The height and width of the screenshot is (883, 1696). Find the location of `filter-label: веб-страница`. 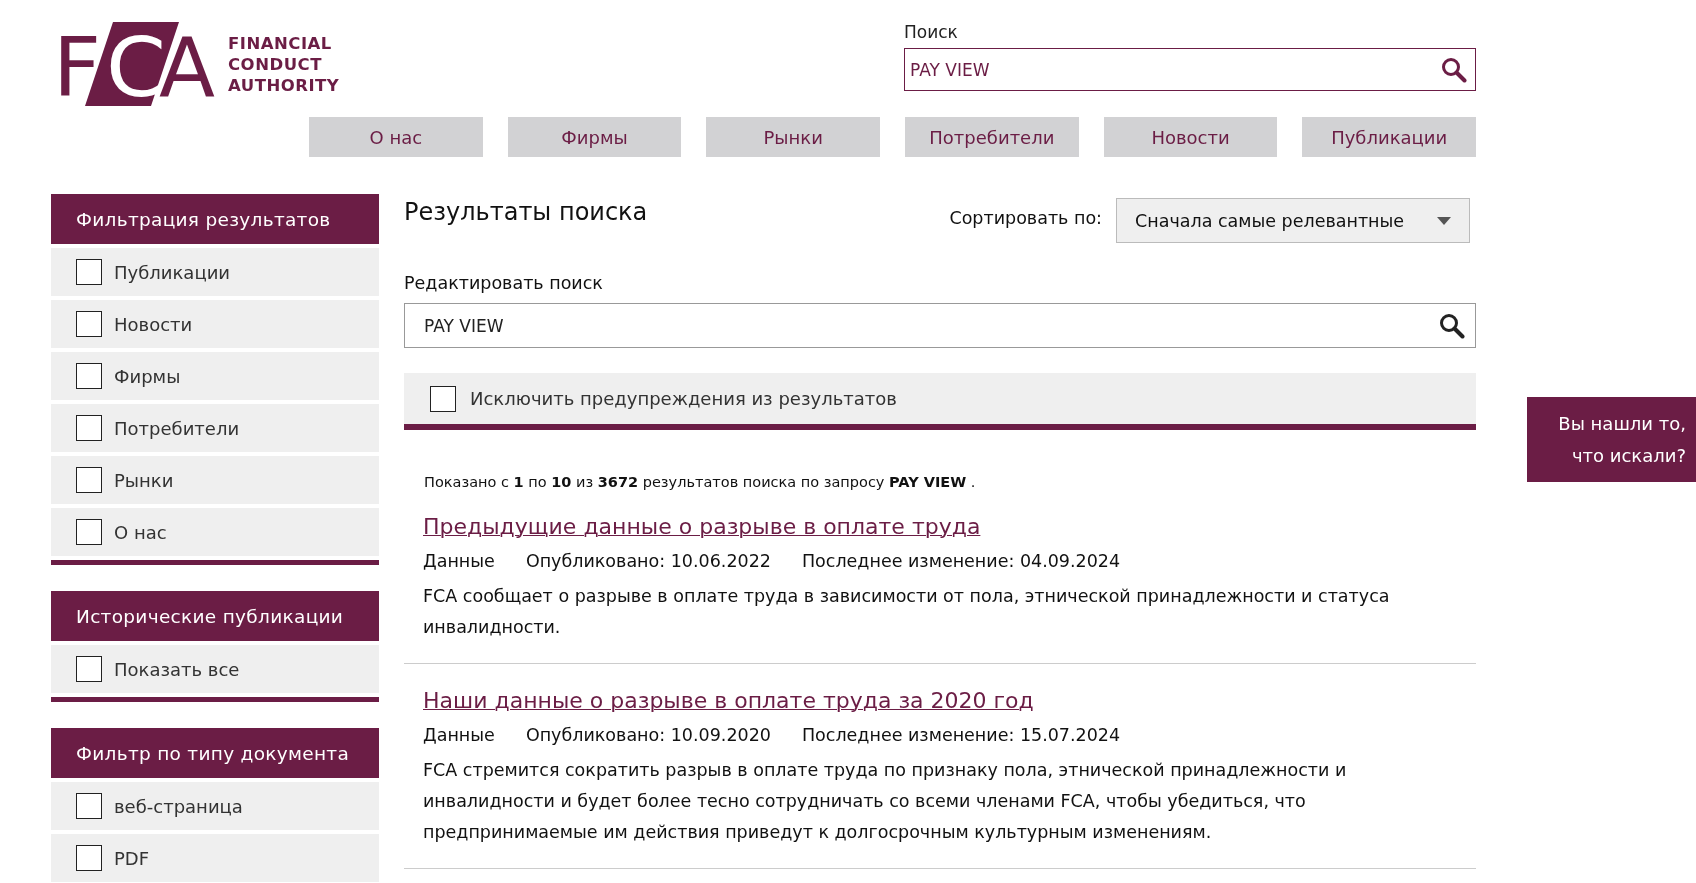

filter-label: веб-страница is located at coordinates (178, 806).